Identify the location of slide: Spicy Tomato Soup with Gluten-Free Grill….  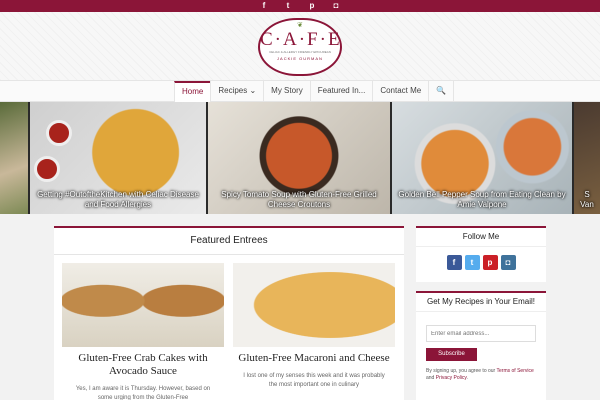
(299, 158).